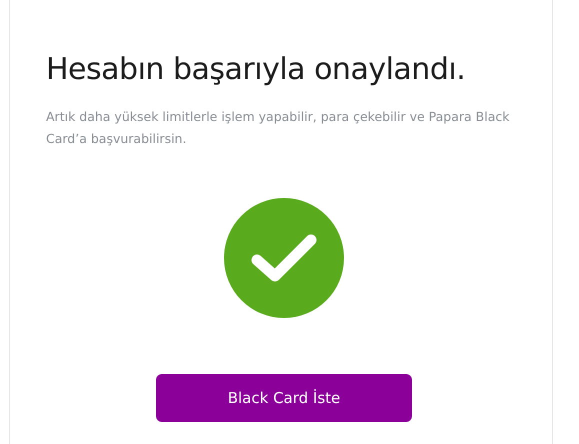 This screenshot has height=444, width=579. Describe the element at coordinates (284, 398) in the screenshot. I see `request-card-button: Black Card İste` at that location.